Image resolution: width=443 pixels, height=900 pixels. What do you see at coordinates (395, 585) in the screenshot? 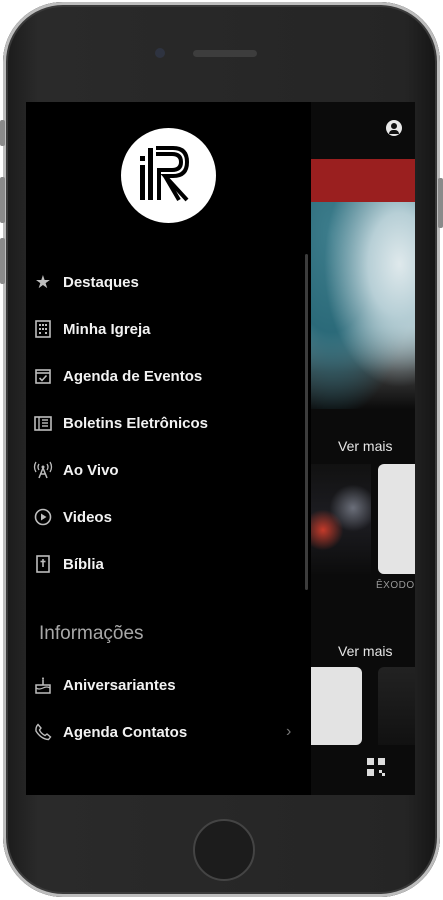
I see `thumbnail-caption: ÊXODO` at bounding box center [395, 585].